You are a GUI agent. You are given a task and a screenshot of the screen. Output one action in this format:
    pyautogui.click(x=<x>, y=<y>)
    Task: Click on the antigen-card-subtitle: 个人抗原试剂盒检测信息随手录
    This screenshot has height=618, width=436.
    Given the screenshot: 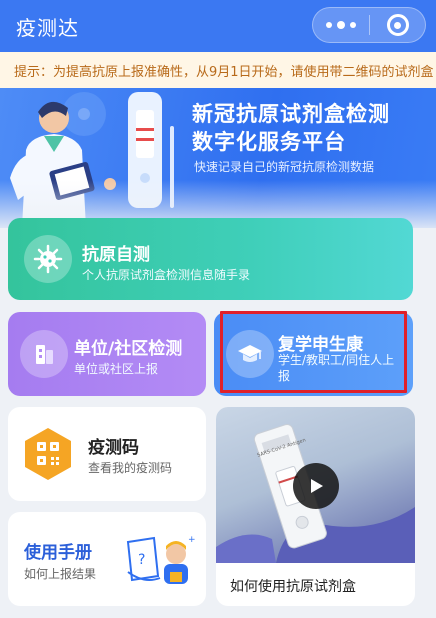 What is the action you would take?
    pyautogui.click(x=166, y=275)
    